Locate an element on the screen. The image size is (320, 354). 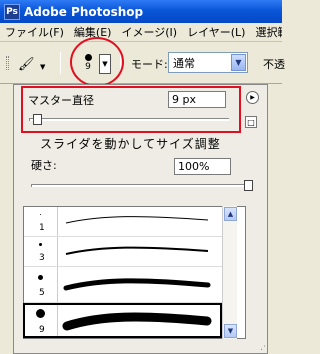
preset-size: 1 is located at coordinates (42, 228).